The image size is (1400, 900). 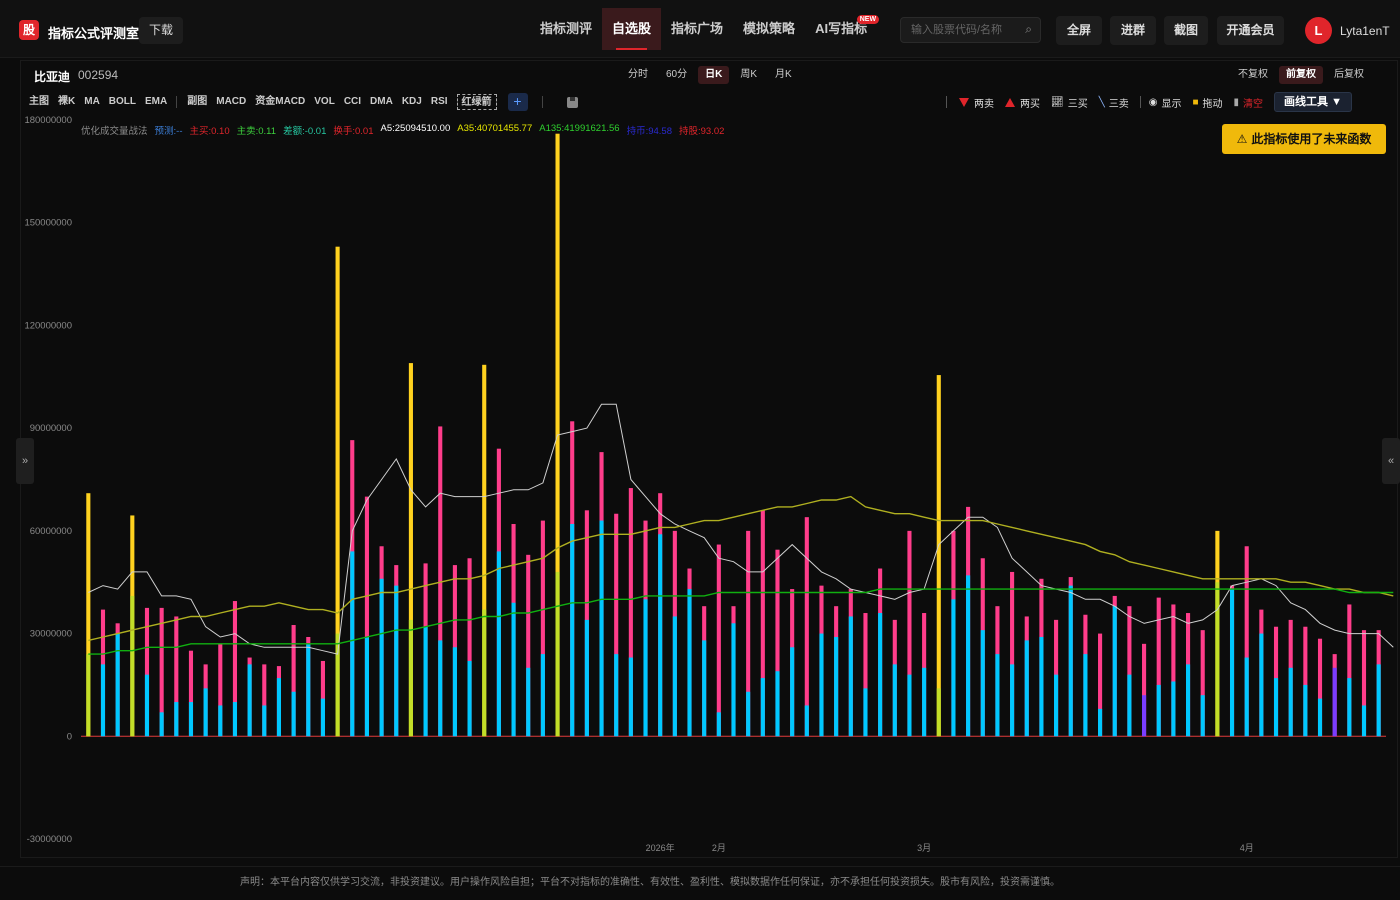 What do you see at coordinates (197, 102) in the screenshot?
I see `ind-sub-chart: 副图` at bounding box center [197, 102].